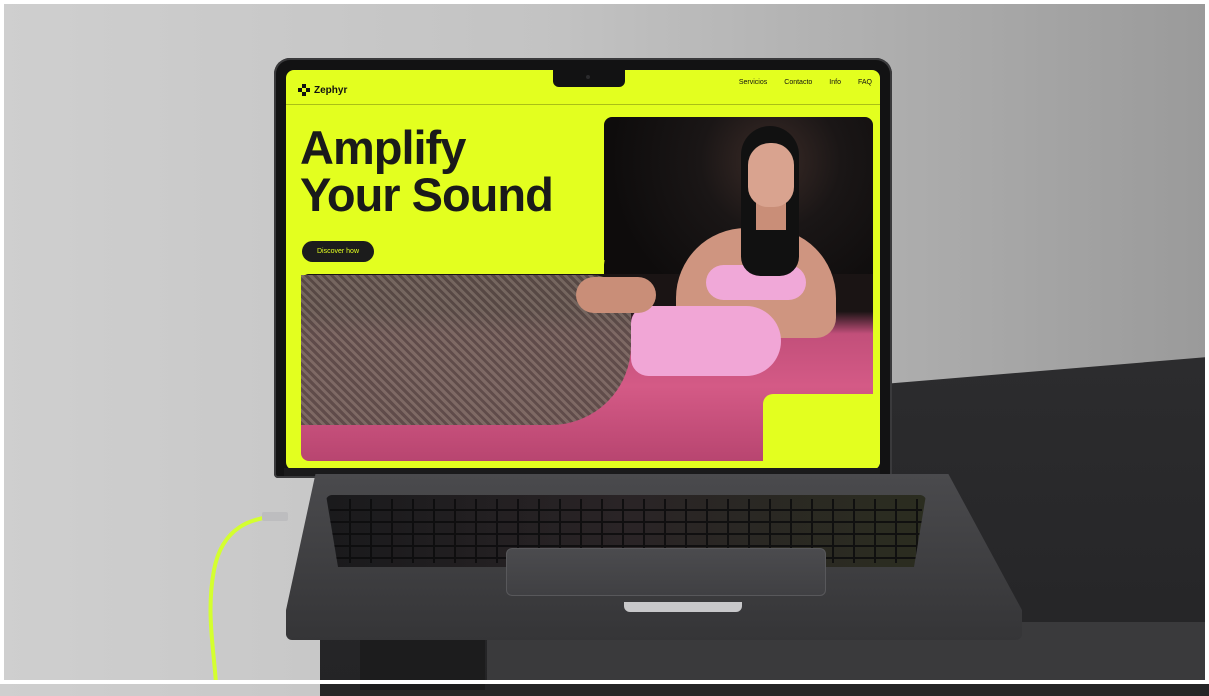  What do you see at coordinates (821, 429) in the screenshot?
I see `photo-cutout` at bounding box center [821, 429].